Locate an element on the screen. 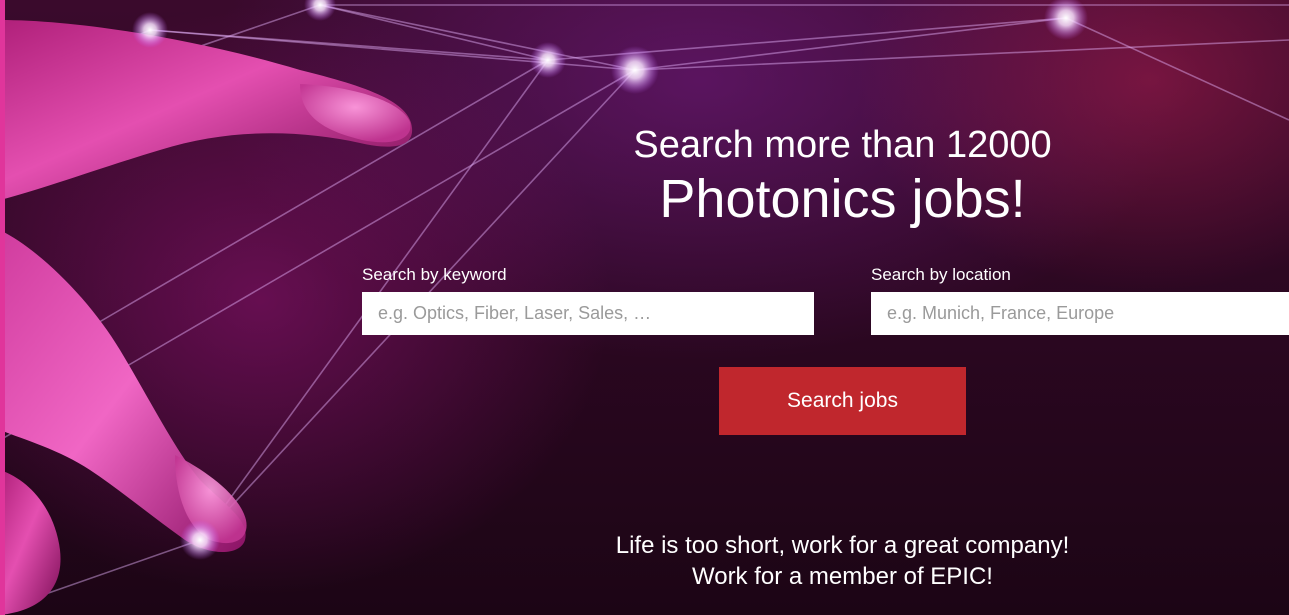 This screenshot has width=1289, height=615. search-jobs-button: Search jobs is located at coordinates (842, 401).